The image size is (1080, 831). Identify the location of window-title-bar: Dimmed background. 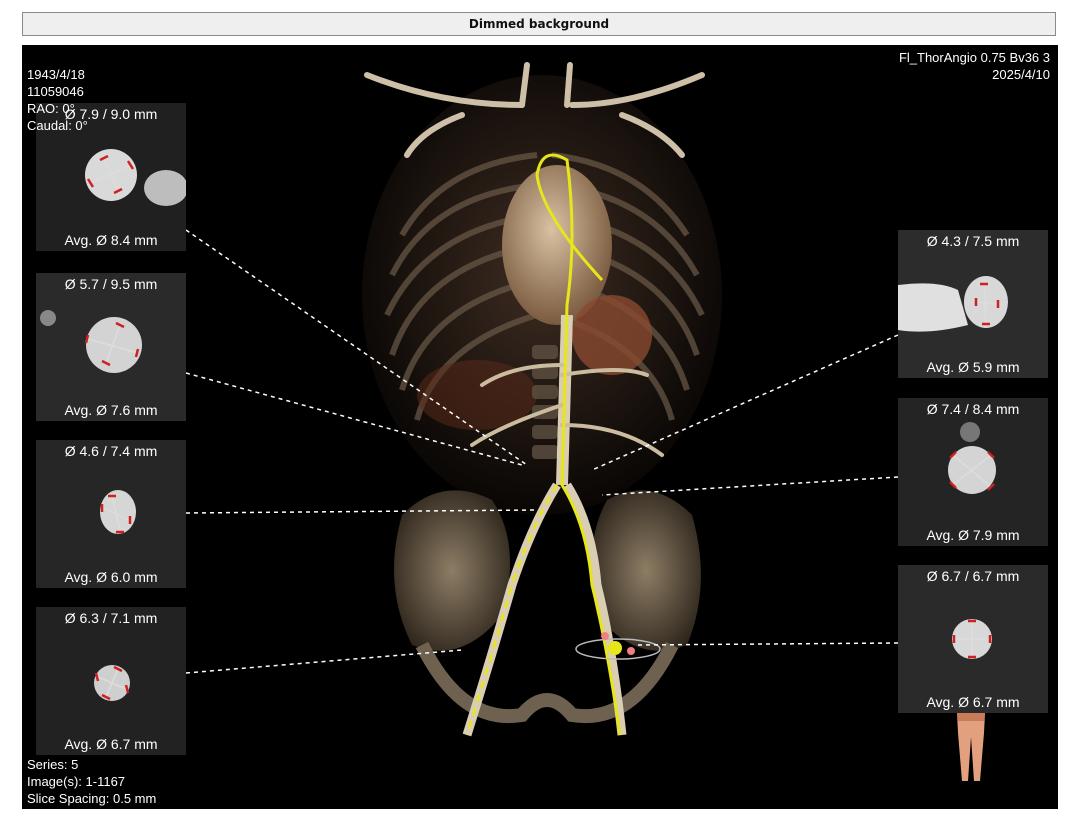
(539, 24).